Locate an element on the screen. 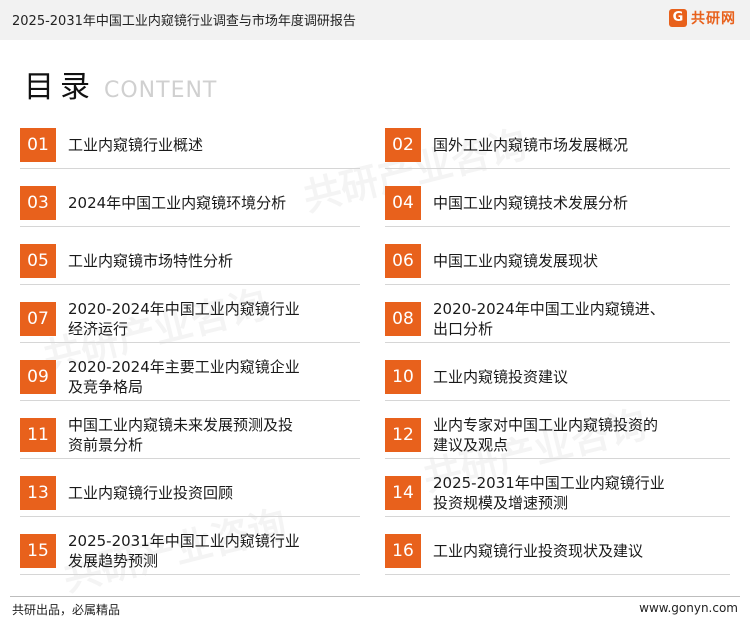 The image size is (750, 622). report-header-bar: 2025-2031年中国工业内窥镜行业调查与市场年度调研报告 G 共研网 is located at coordinates (375, 20).